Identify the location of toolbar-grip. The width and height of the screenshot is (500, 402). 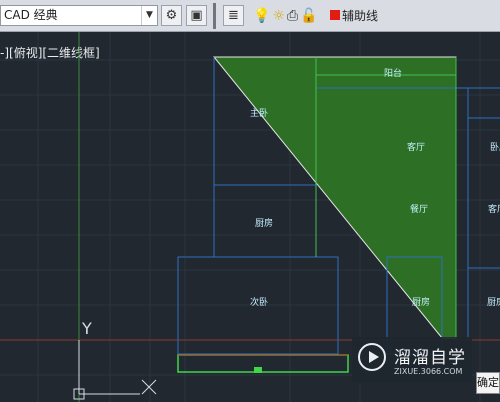
(214, 16).